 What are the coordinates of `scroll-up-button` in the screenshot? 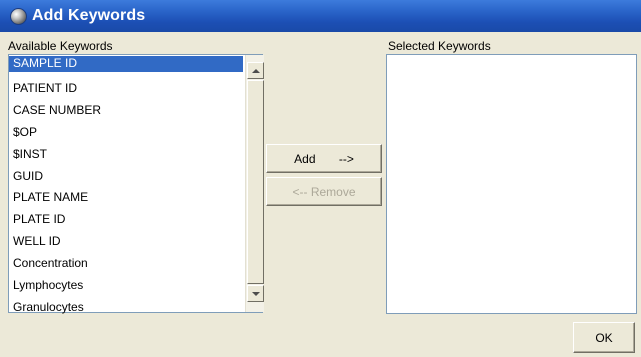 It's located at (255, 70).